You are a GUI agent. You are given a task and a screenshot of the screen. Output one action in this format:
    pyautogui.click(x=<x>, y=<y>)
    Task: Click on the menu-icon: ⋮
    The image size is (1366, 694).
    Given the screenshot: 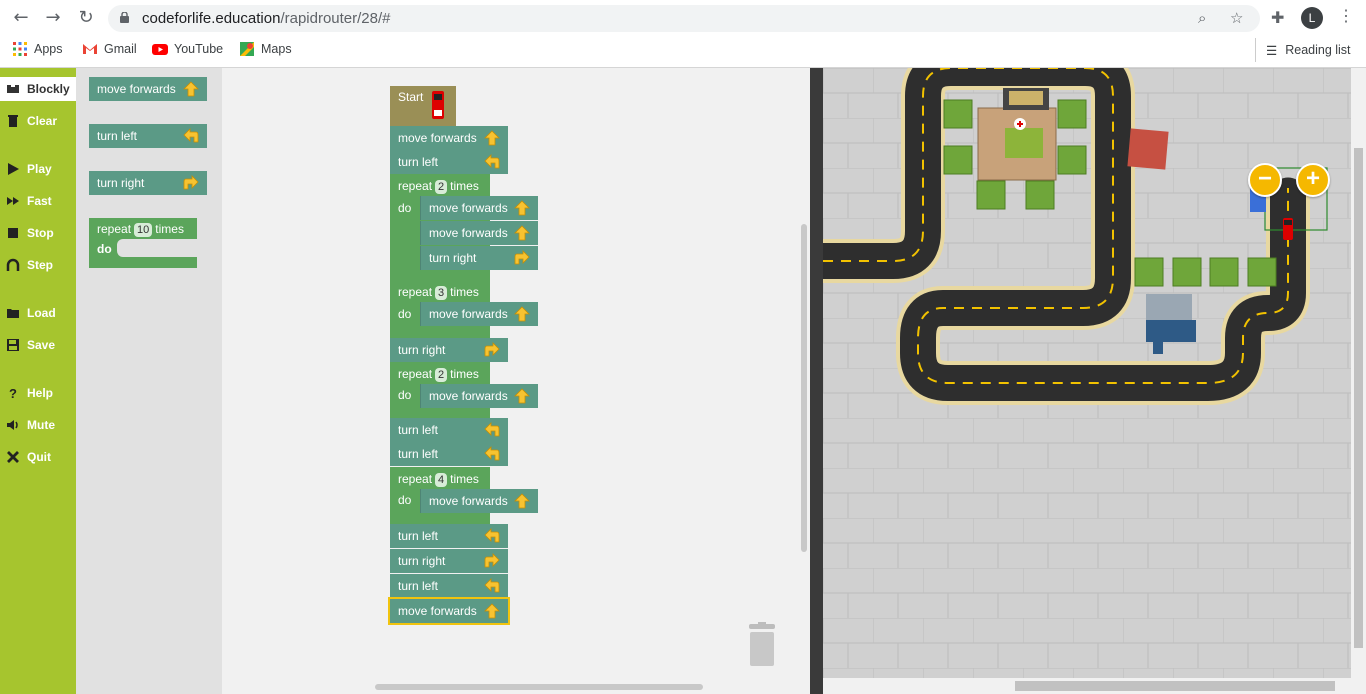 What is the action you would take?
    pyautogui.click(x=1346, y=16)
    